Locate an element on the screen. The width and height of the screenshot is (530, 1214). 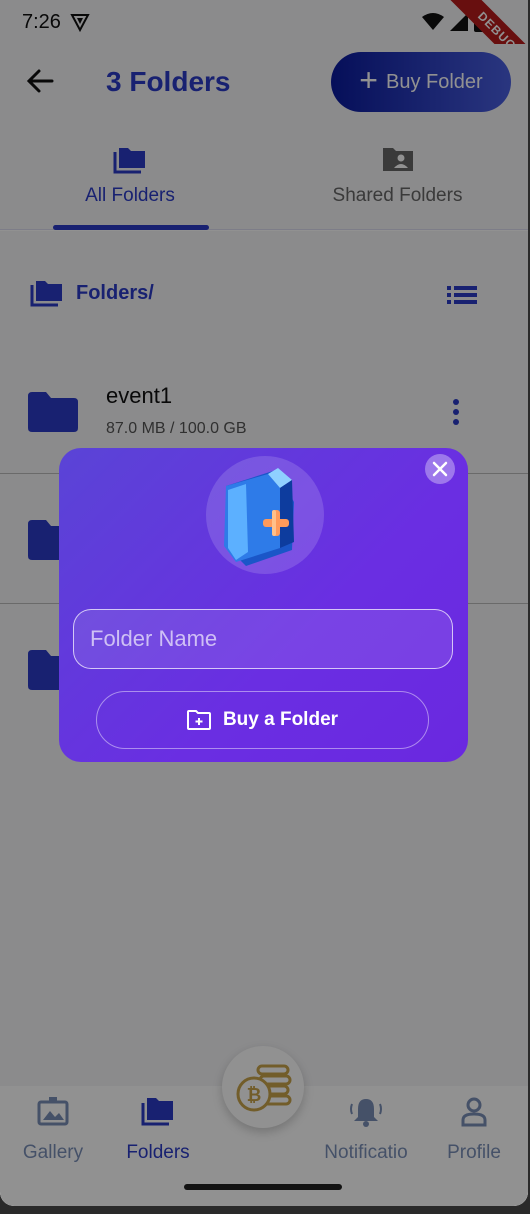
add-folder-3d-icon is located at coordinates (259, 517).